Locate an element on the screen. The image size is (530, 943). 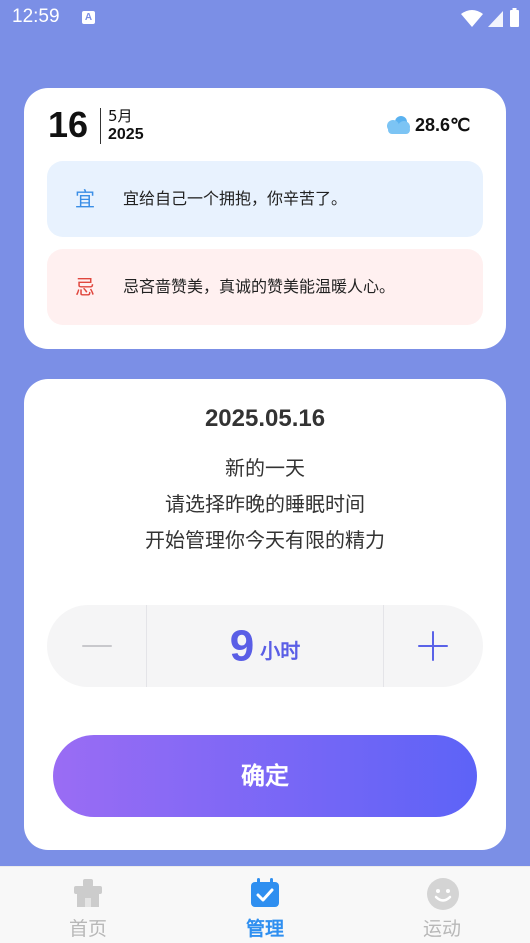
plus-icon-vertical is located at coordinates (433, 646).